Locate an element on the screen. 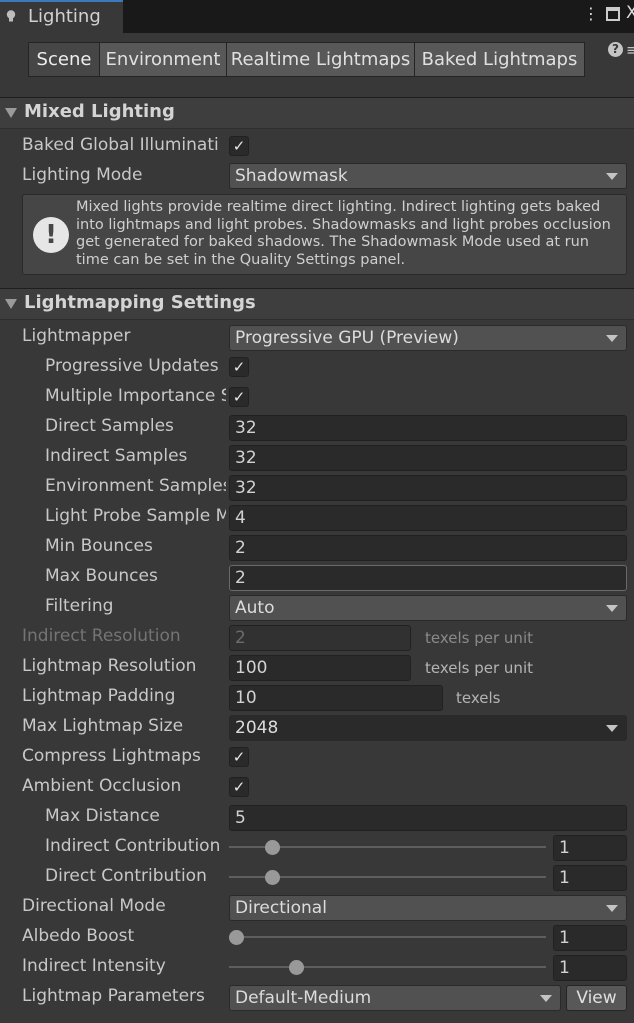 This screenshot has height=1023, width=634. help-icon: ? is located at coordinates (615, 49).